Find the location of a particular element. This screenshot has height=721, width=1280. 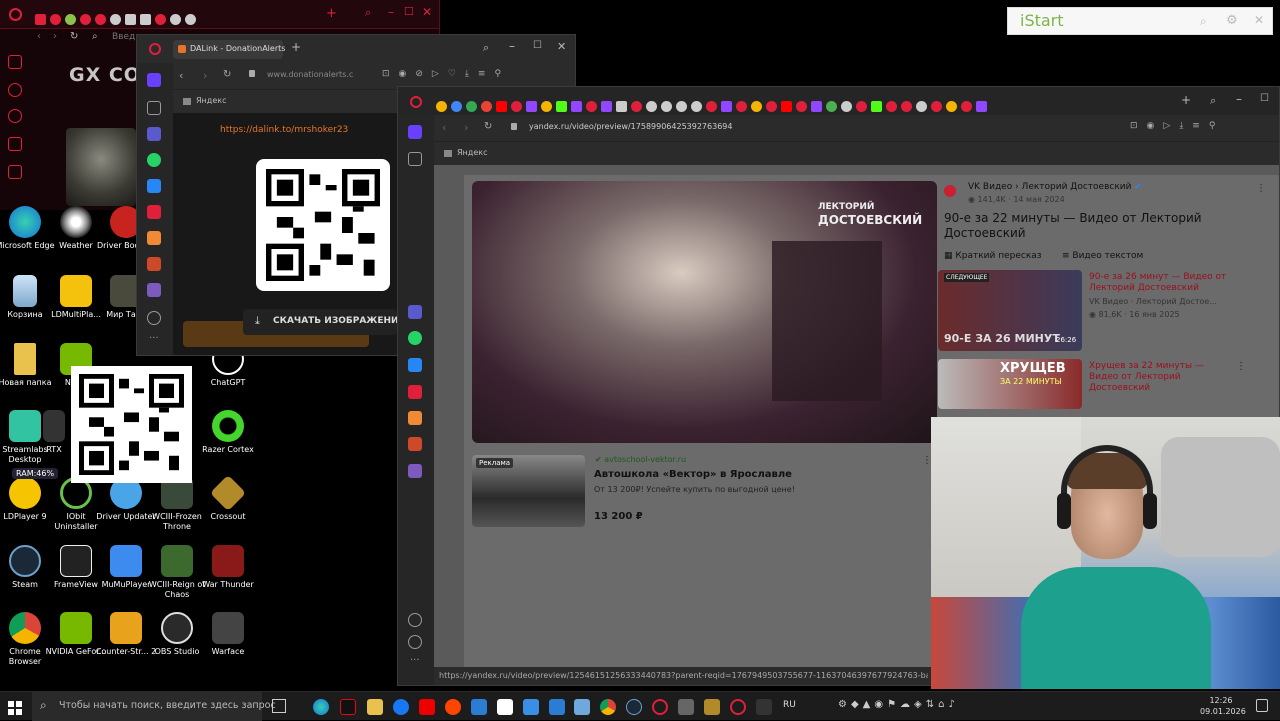

taskbar-photo-editor-icon is located at coordinates (686, 707).